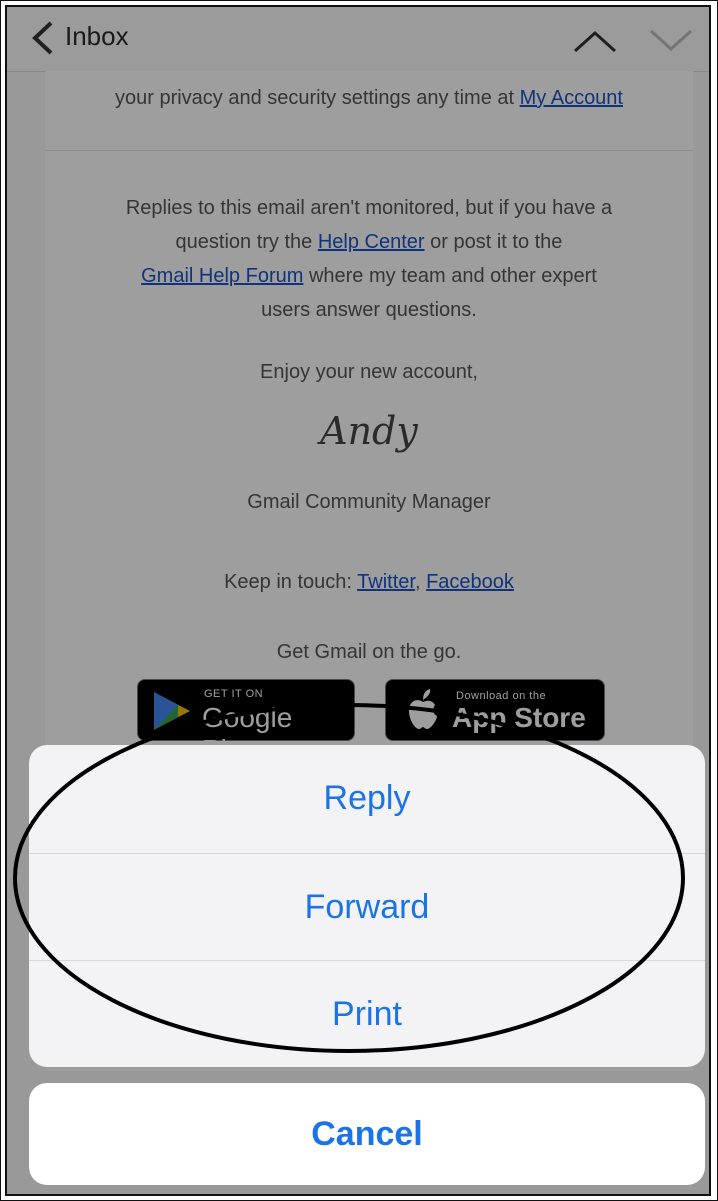  What do you see at coordinates (367, 1134) in the screenshot?
I see `cancel-button: Cancel` at bounding box center [367, 1134].